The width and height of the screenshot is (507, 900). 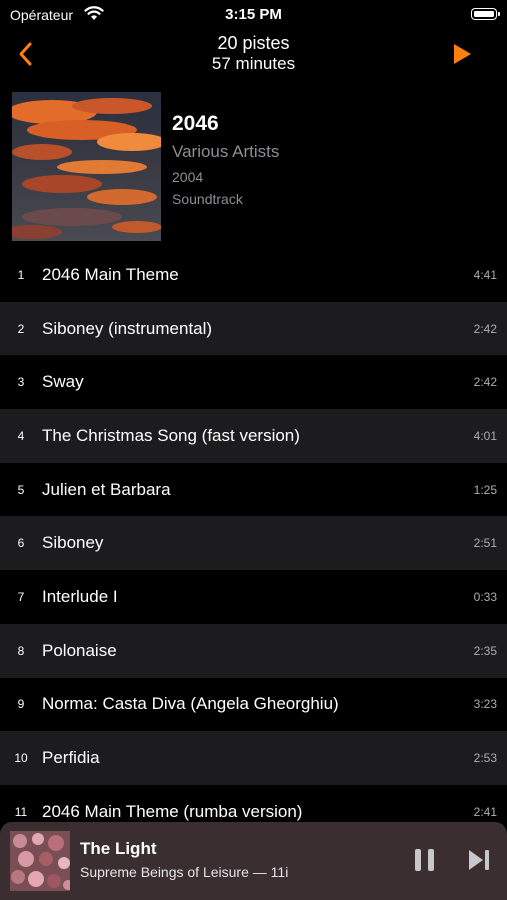 I want to click on skip-forward-icon, so click(x=479, y=860).